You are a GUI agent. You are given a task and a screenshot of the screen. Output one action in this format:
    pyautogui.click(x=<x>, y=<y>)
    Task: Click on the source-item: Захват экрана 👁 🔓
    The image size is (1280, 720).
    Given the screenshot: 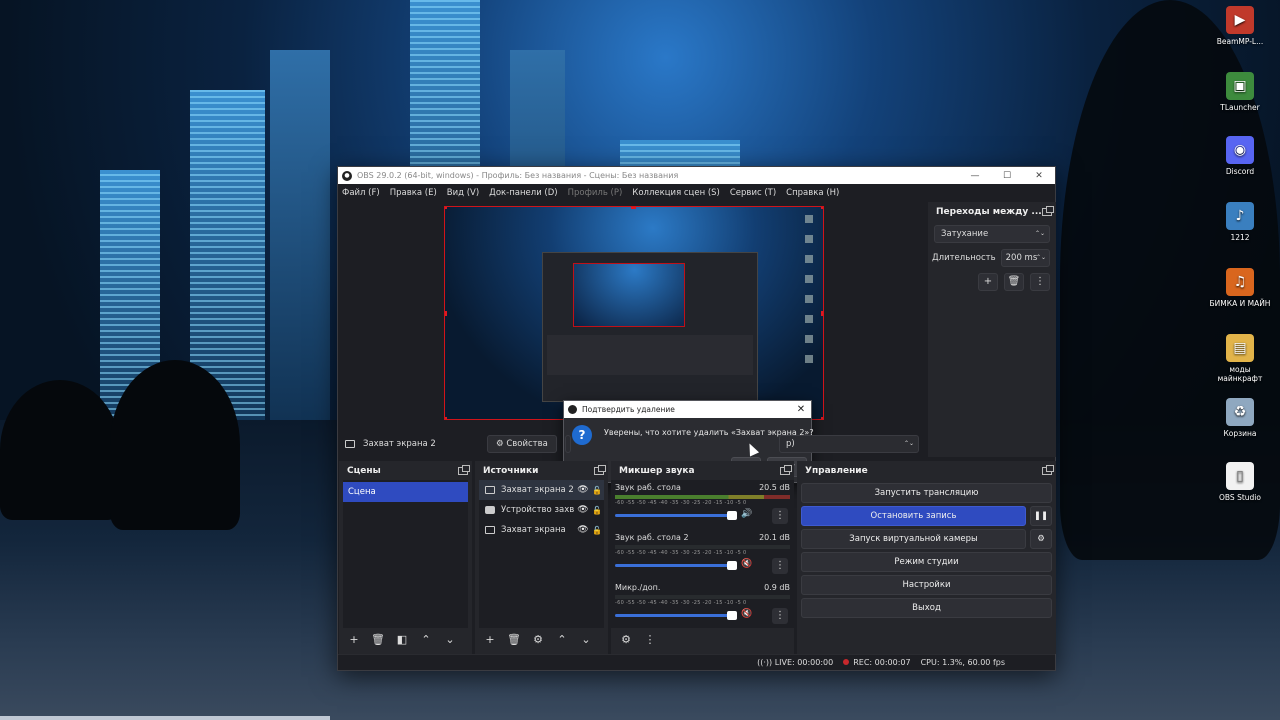 What is the action you would take?
    pyautogui.click(x=541, y=530)
    